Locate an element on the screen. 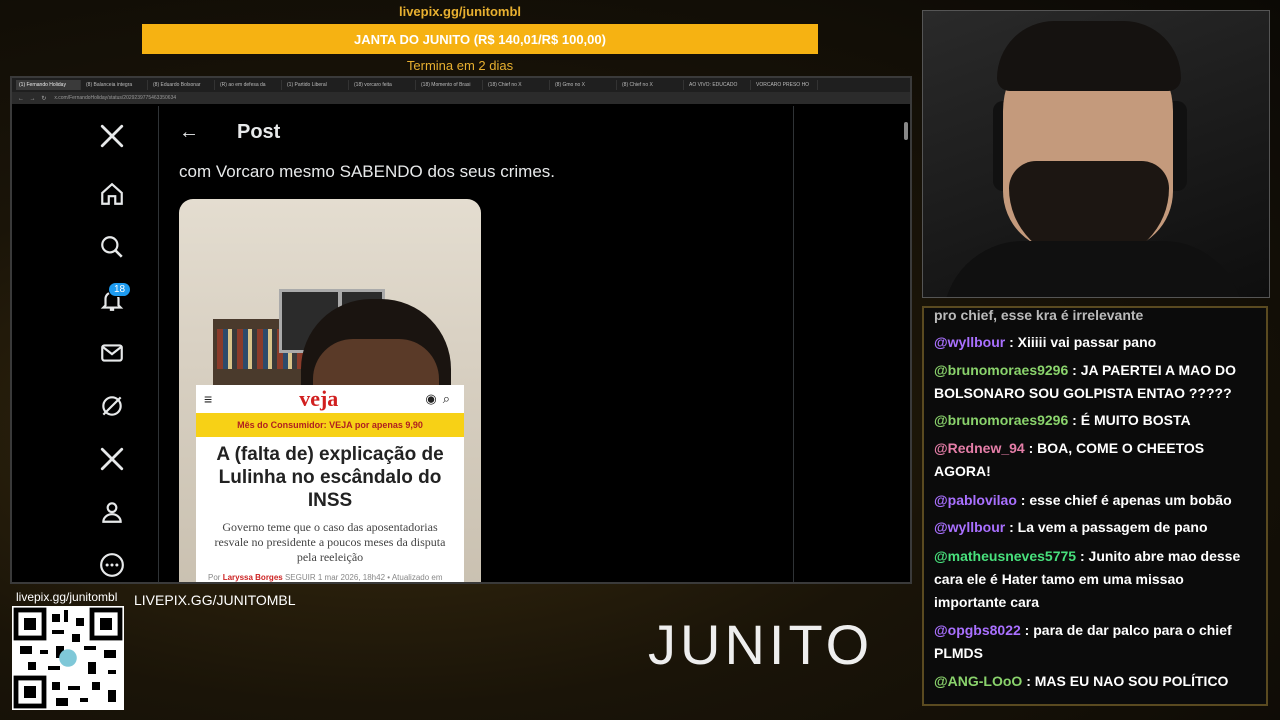 The width and height of the screenshot is (1280, 720). author-name: Laryssa Borges is located at coordinates (252, 577).